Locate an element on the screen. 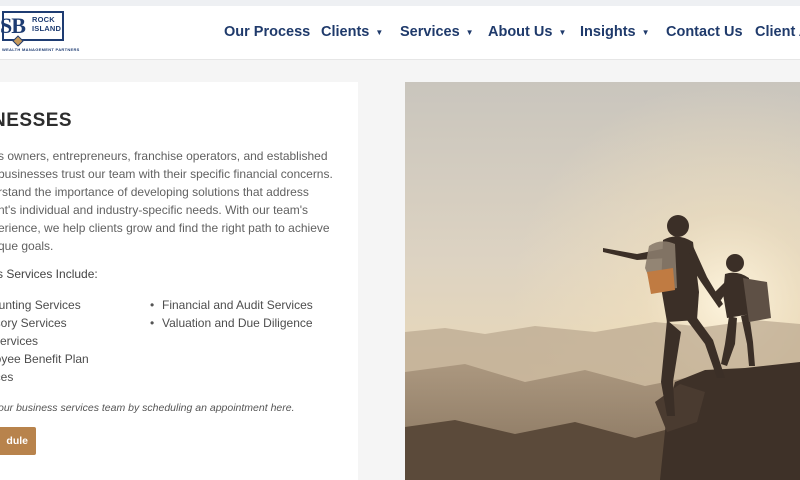 This screenshot has height=480, width=800. paragraph-line: que goals. is located at coordinates (27, 246).